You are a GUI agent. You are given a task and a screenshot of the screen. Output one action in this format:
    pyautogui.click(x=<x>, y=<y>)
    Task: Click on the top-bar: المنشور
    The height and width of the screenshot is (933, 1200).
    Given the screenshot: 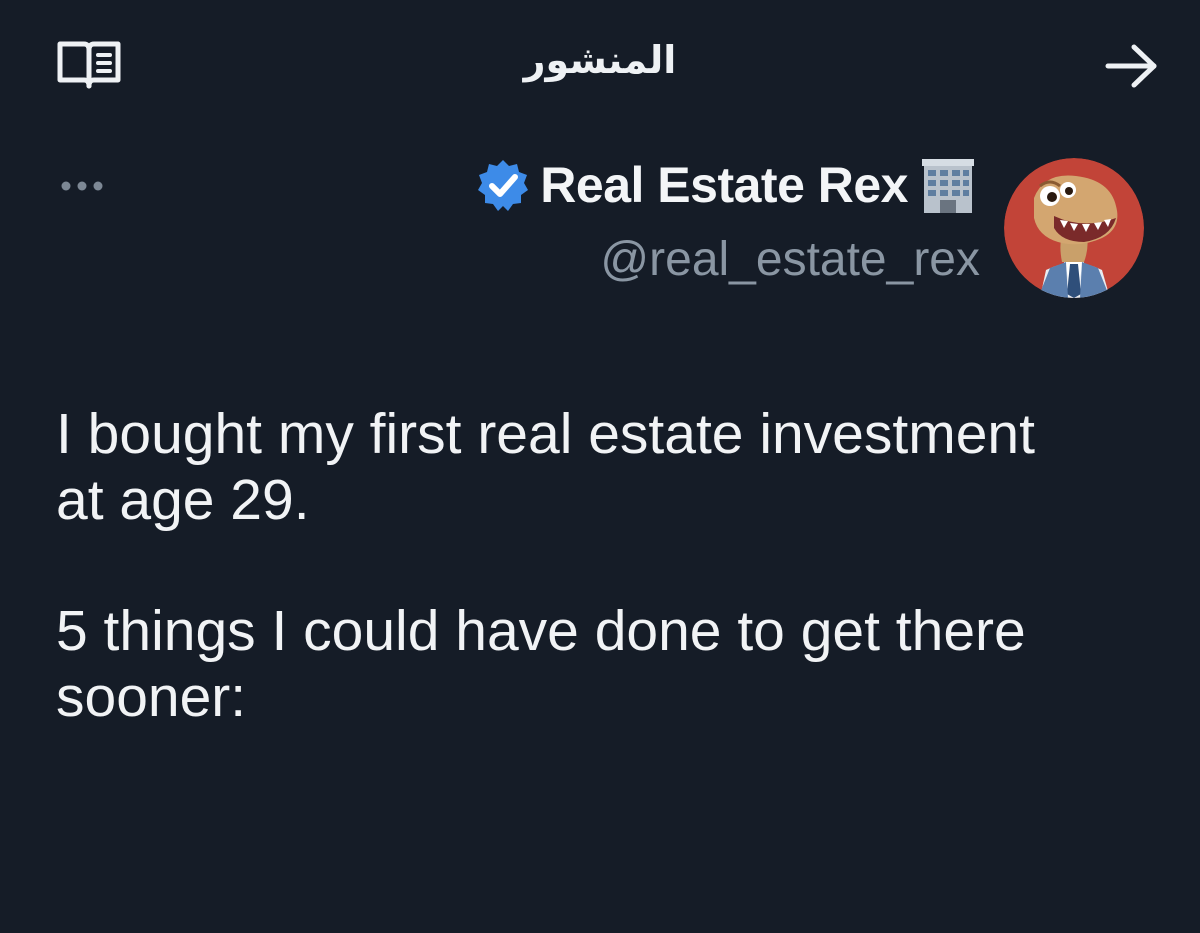 What is the action you would take?
    pyautogui.click(x=600, y=65)
    